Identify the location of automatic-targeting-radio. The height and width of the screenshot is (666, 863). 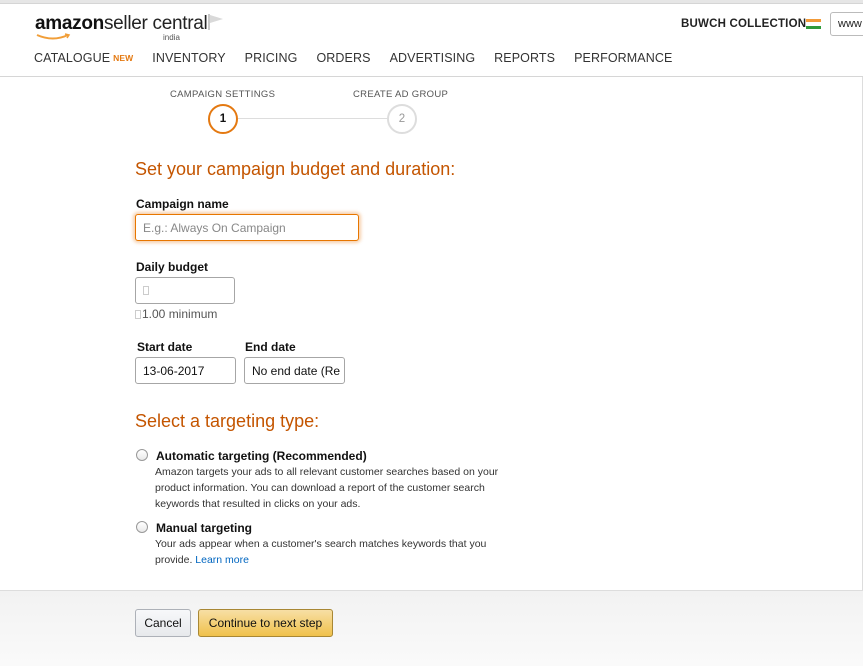
(142, 455).